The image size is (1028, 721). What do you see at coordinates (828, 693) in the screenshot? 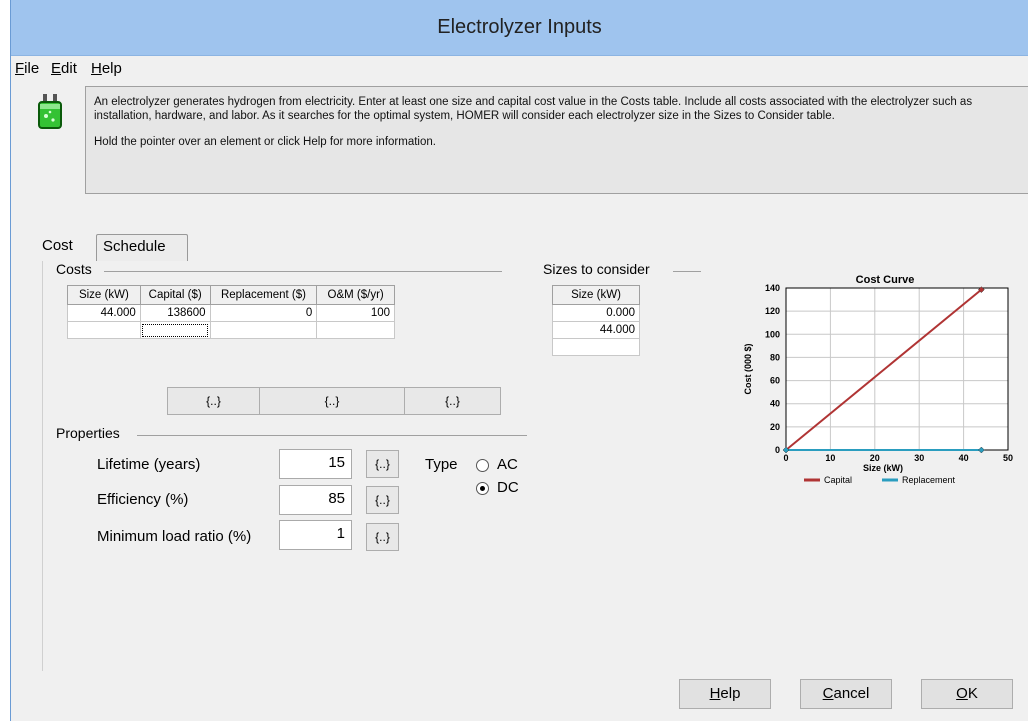
I see `cancel-button-hotkey: C` at bounding box center [828, 693].